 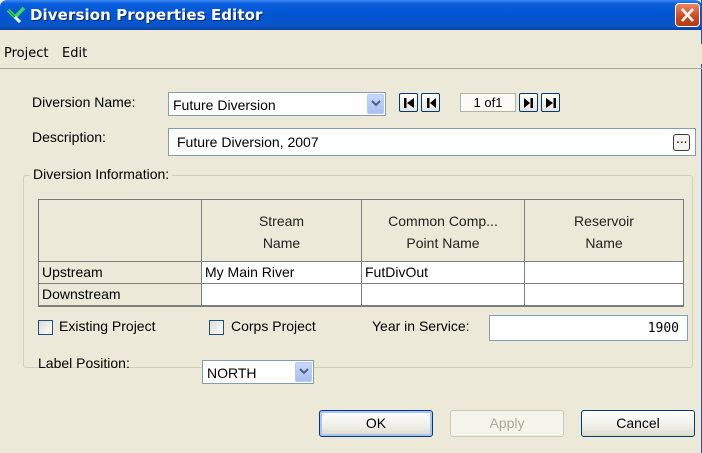 I want to click on diversion-name-label: Diversion Name:, so click(x=84, y=102).